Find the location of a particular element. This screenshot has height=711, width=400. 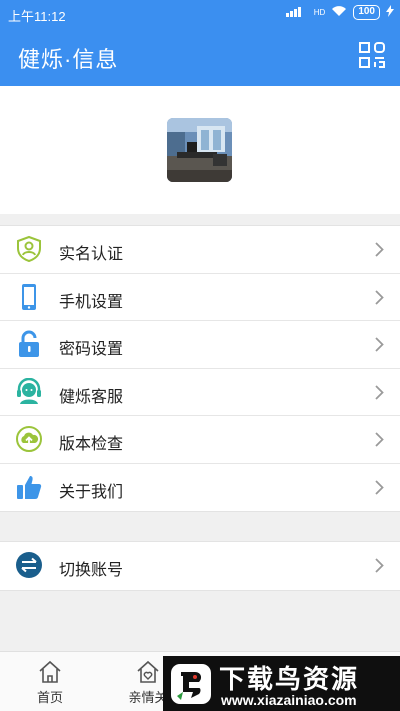

wifi-icon is located at coordinates (339, 12).